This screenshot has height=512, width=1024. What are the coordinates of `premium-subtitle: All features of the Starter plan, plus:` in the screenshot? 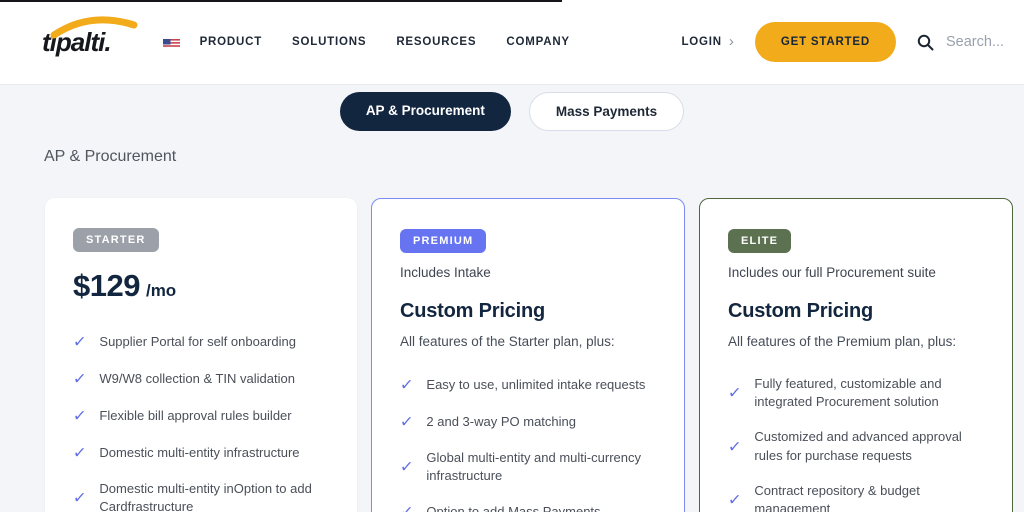 It's located at (507, 341).